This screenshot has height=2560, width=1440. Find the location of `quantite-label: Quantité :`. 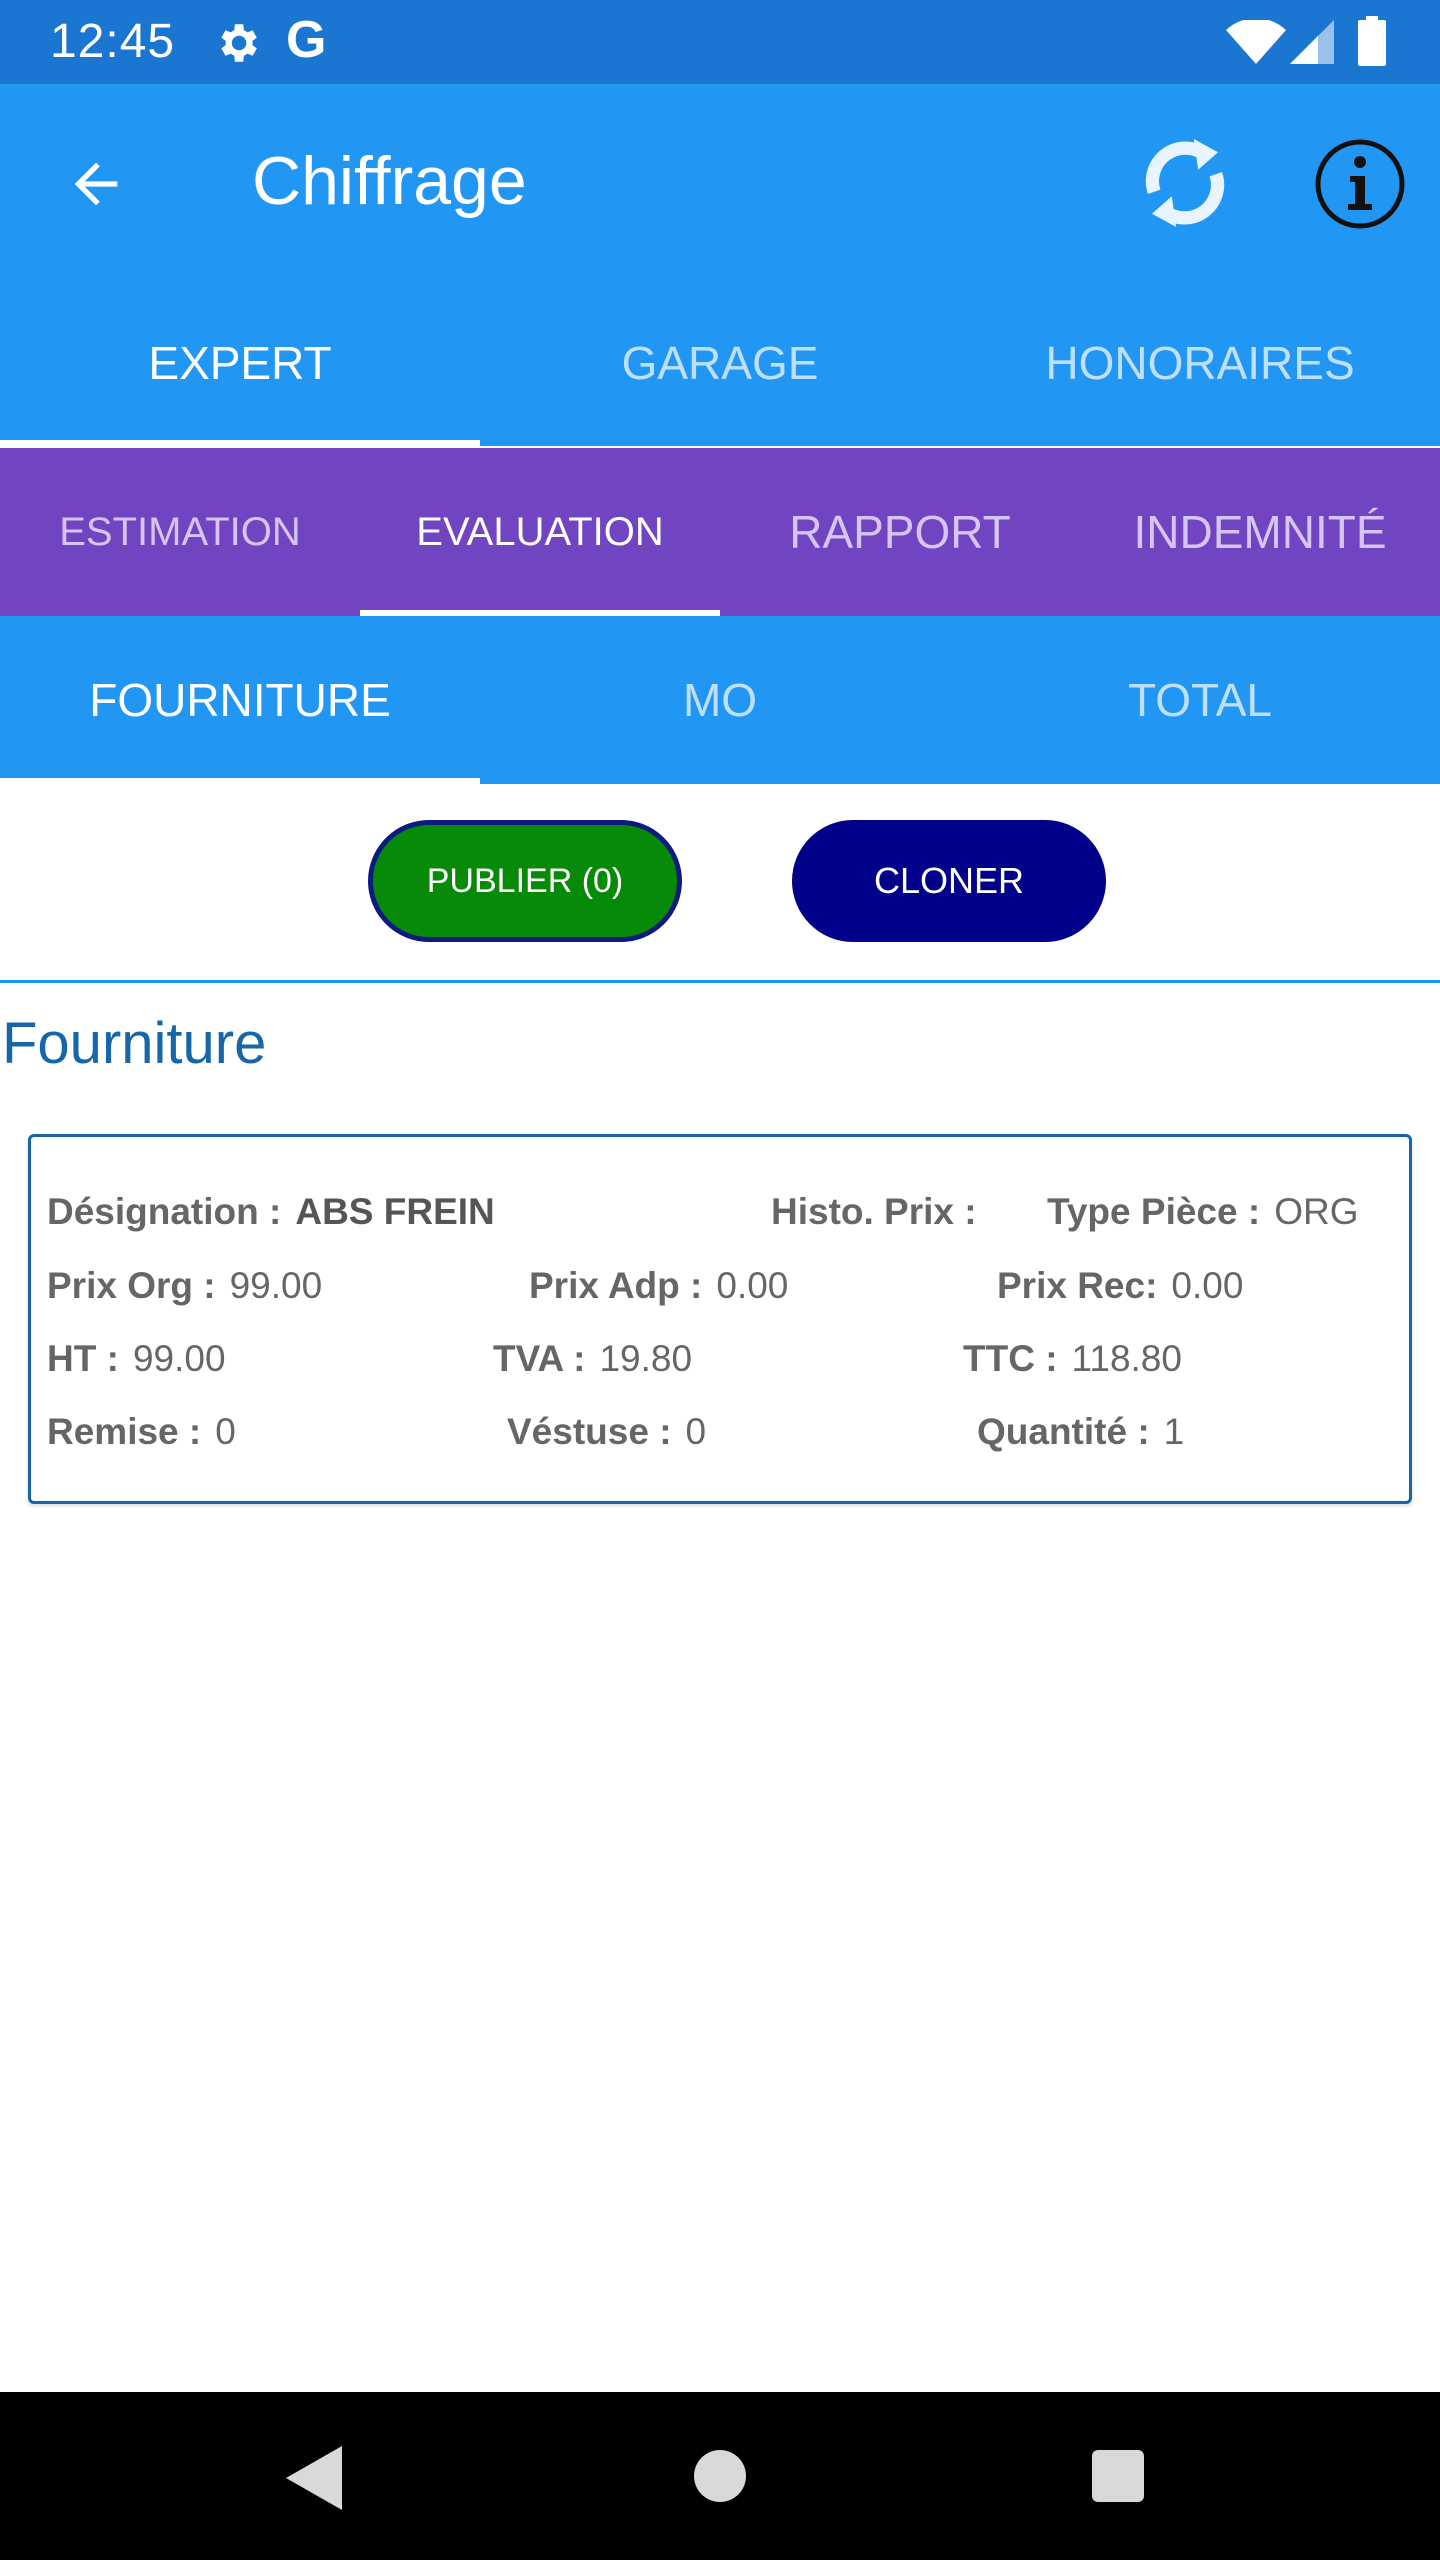

quantite-label: Quantité : is located at coordinates (1063, 1431).